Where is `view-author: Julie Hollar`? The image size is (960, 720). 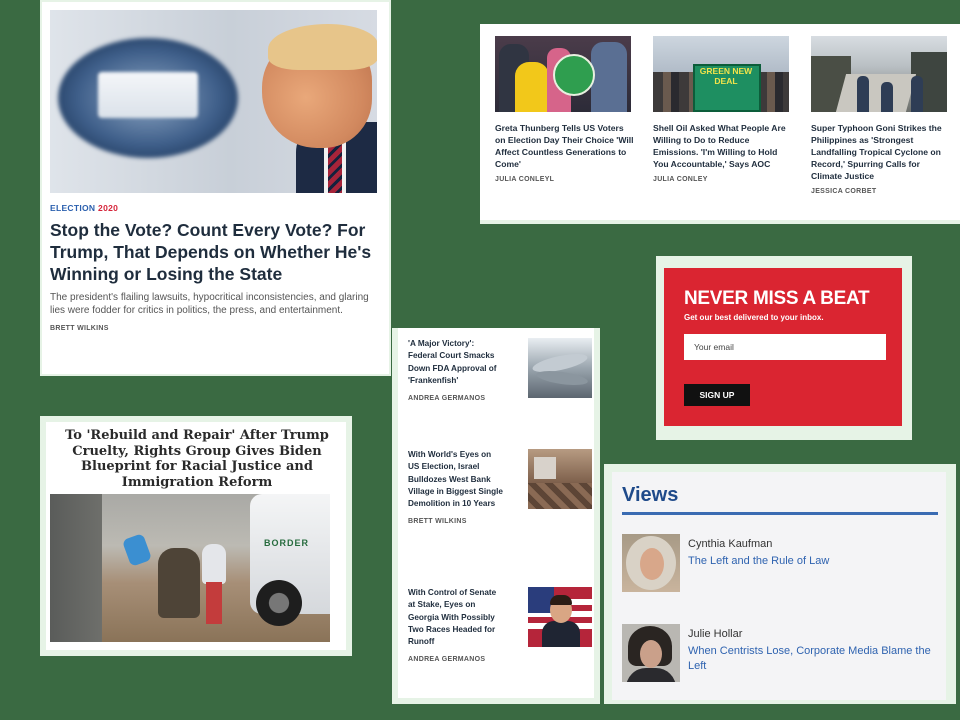 view-author: Julie Hollar is located at coordinates (715, 634).